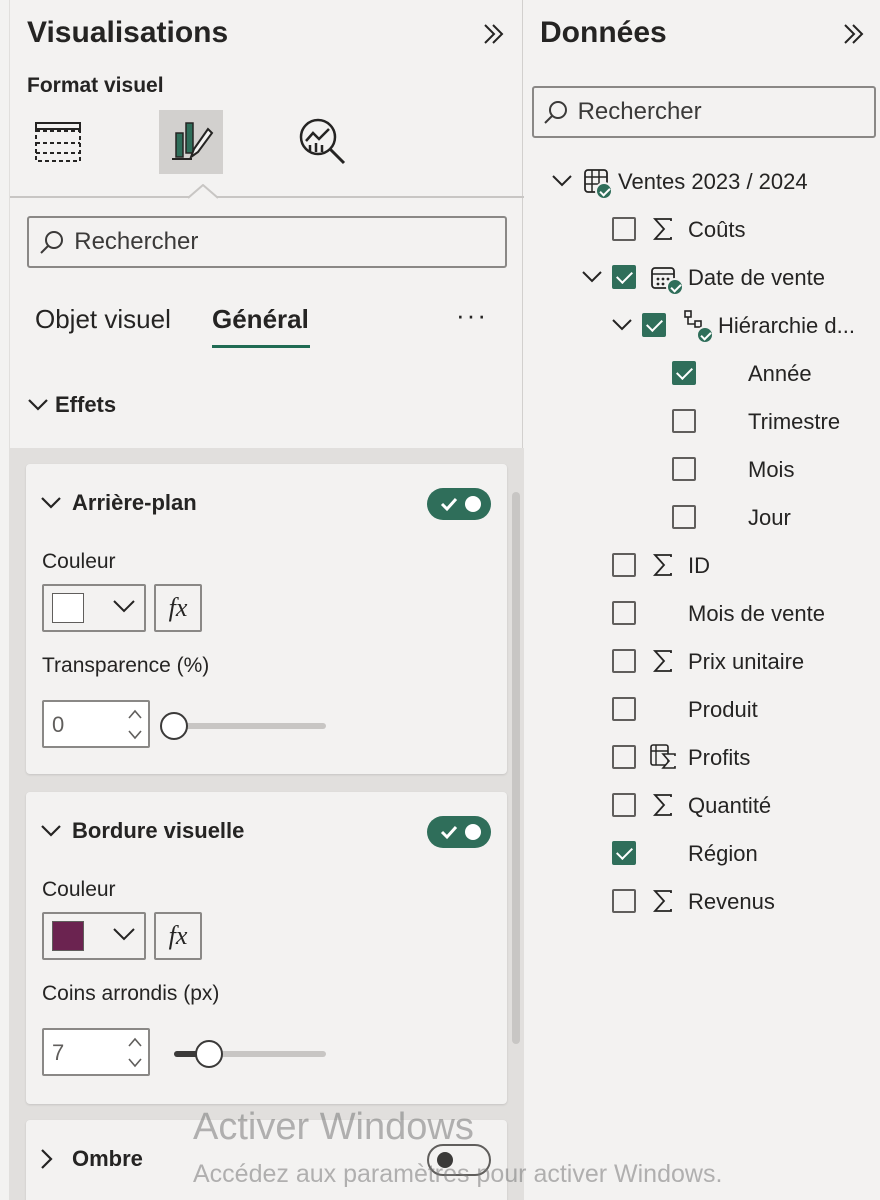 This screenshot has height=1200, width=880. What do you see at coordinates (624, 853) in the screenshot?
I see `field-checkbox-region` at bounding box center [624, 853].